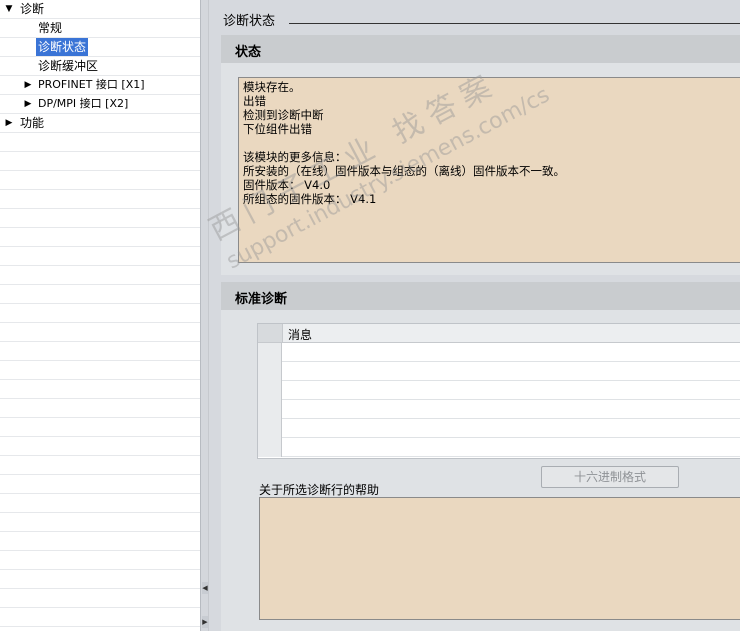  What do you see at coordinates (100, 28) in the screenshot?
I see `tree-item-general: 常规` at bounding box center [100, 28].